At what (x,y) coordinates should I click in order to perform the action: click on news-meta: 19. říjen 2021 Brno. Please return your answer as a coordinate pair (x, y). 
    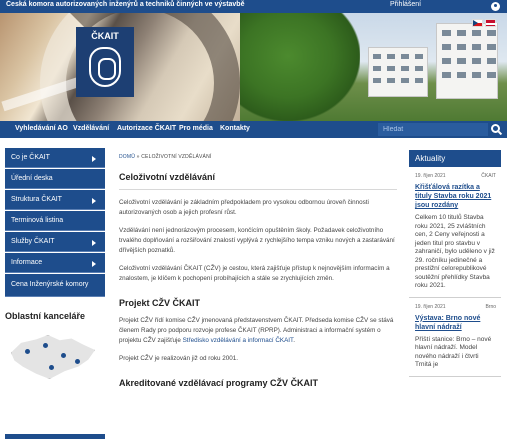
    Looking at the image, I should click on (455, 307).